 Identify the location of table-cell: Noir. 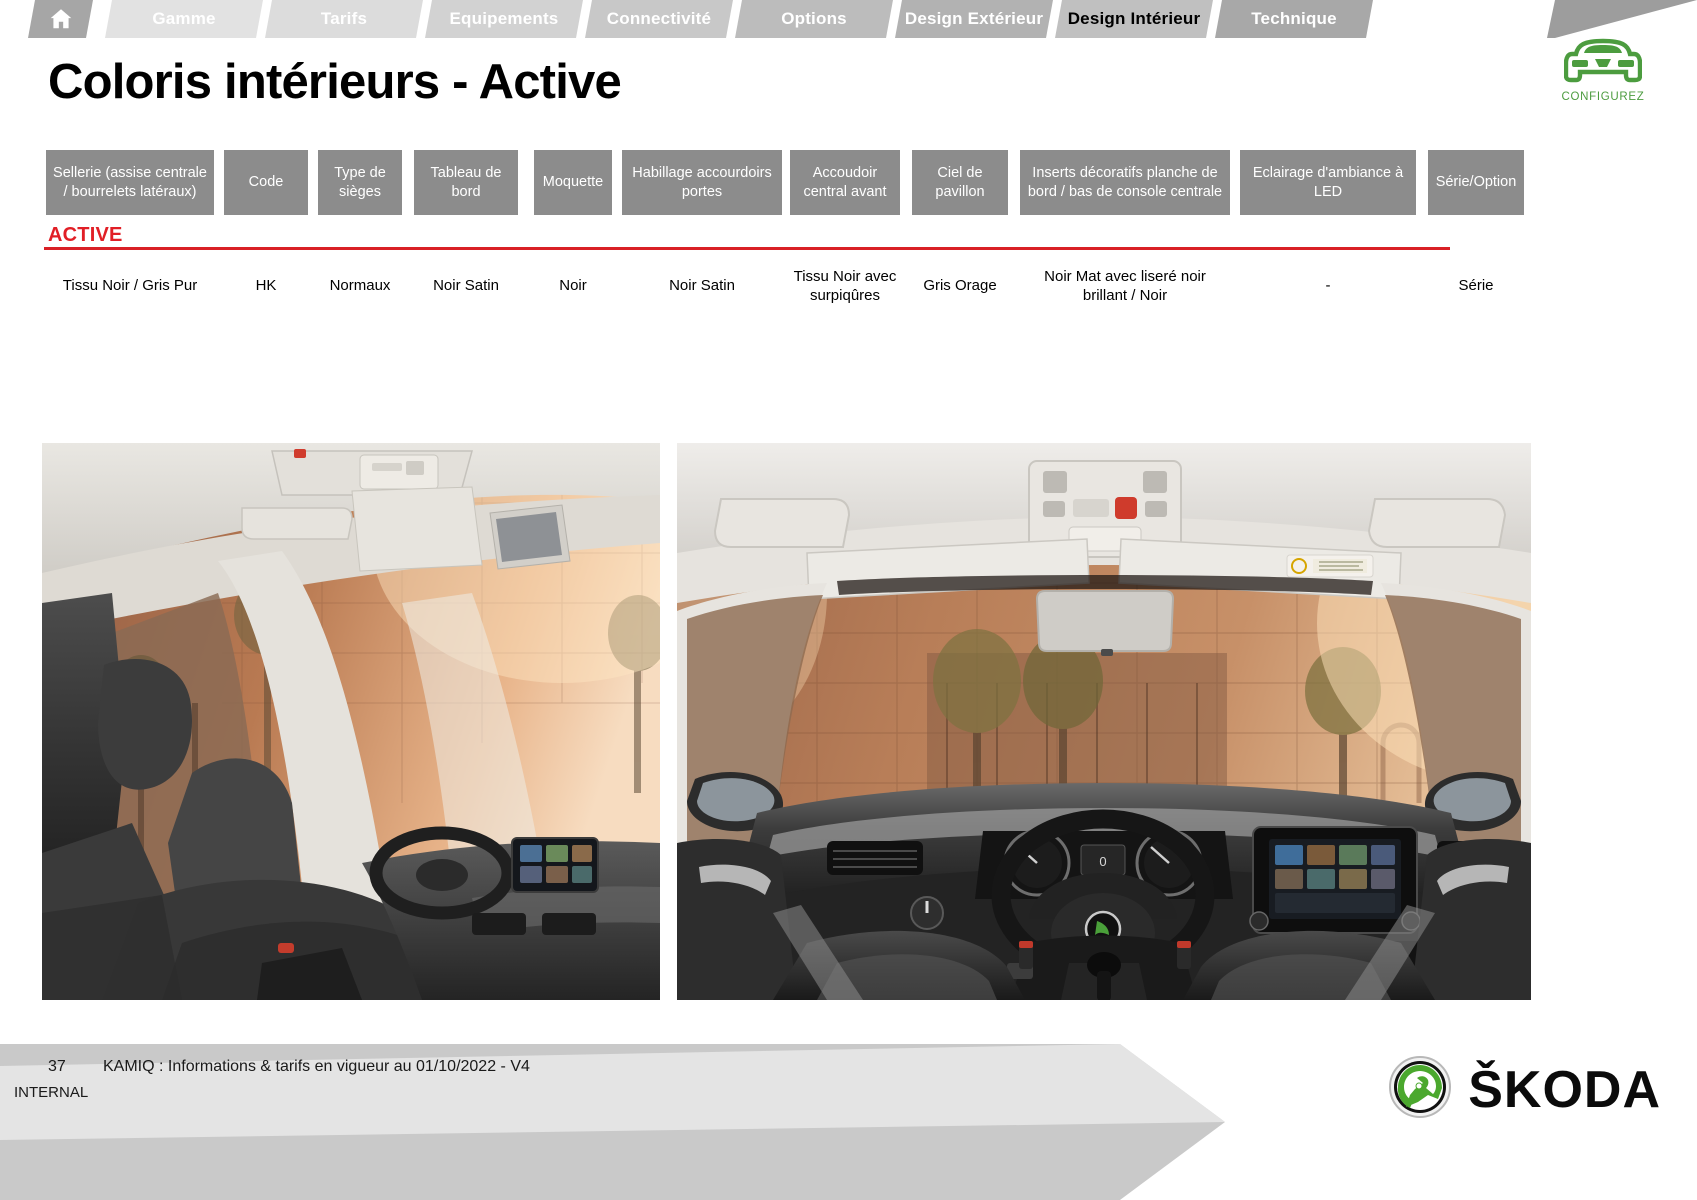
(573, 286).